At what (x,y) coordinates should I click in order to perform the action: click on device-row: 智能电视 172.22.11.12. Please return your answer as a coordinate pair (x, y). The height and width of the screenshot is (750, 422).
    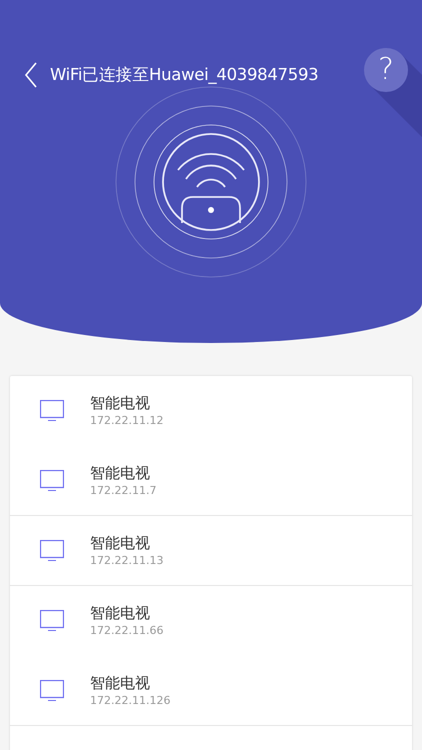
    Looking at the image, I should click on (211, 411).